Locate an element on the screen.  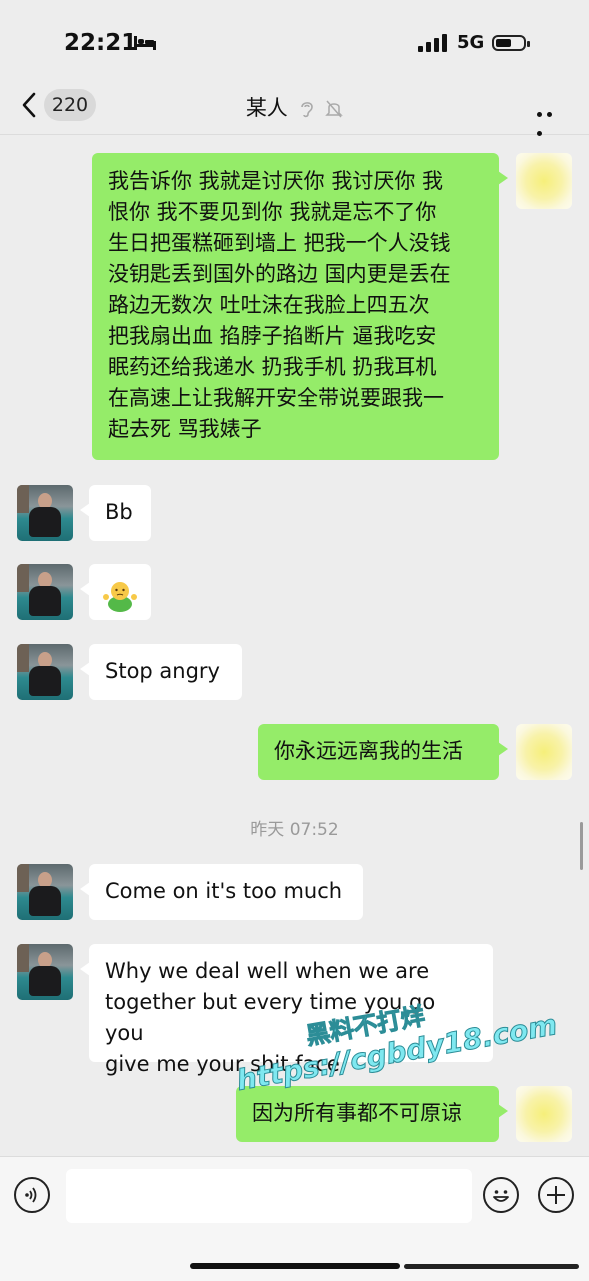
message-line: 把我扇出血 掐脖子掐断片 逼我吃安 is located at coordinates (272, 336).